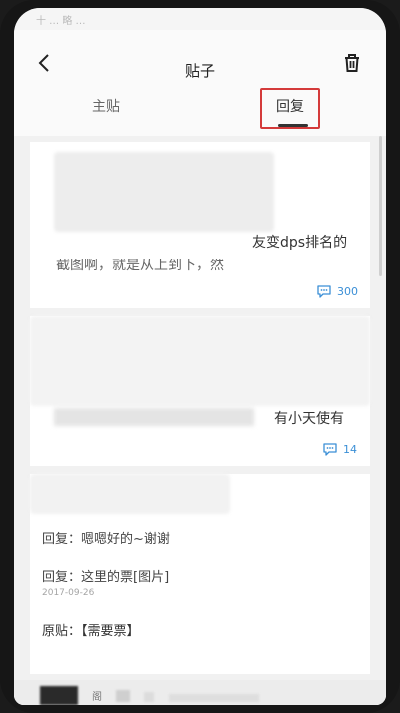  I want to click on post-text-line: 有小天使有, so click(309, 419).